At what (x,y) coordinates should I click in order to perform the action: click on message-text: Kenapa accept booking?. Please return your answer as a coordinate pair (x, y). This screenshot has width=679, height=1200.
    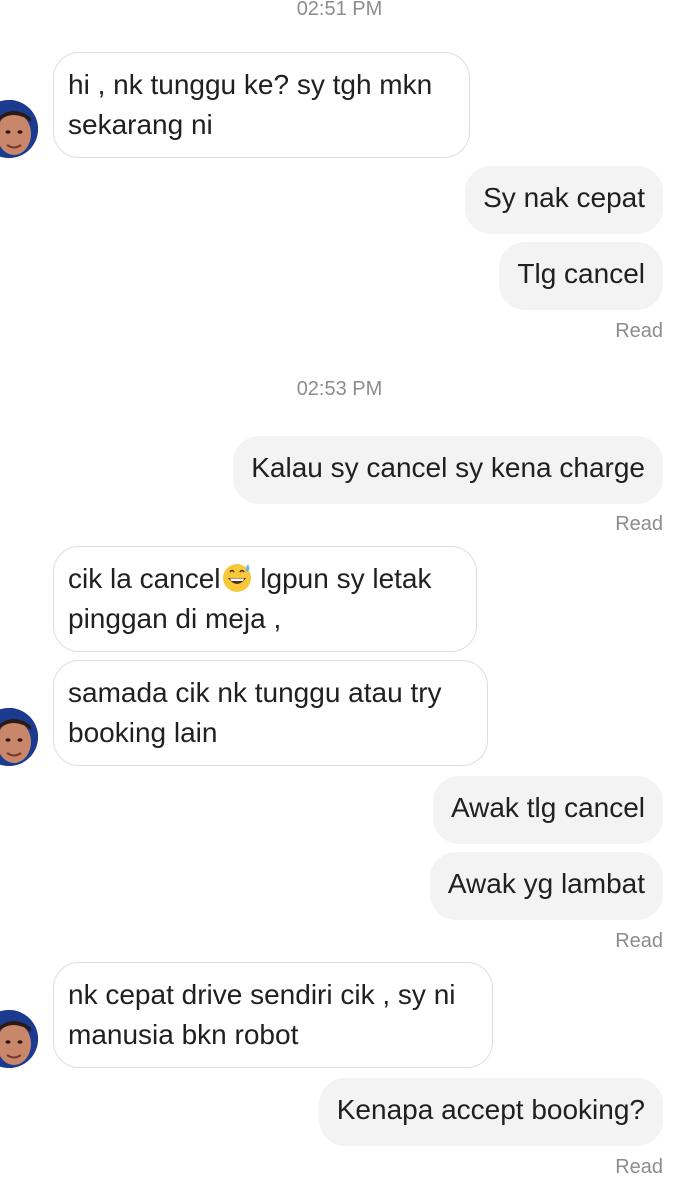
    Looking at the image, I should click on (490, 1109).